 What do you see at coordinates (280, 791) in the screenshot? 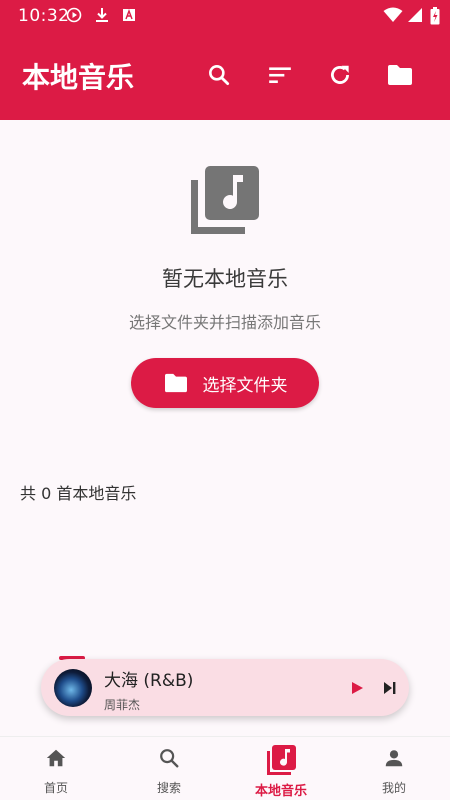
I see `nav-label-local-music: 本地音乐` at bounding box center [280, 791].